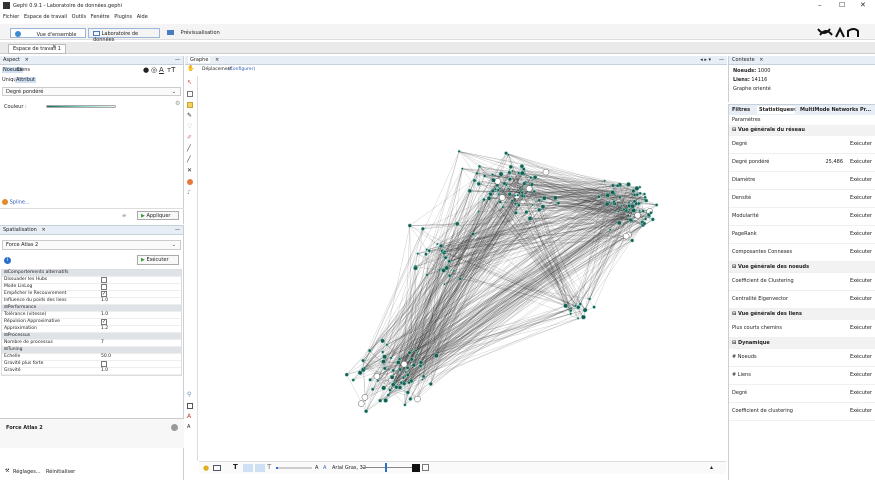 This screenshot has width=875, height=484. Describe the element at coordinates (776, 110) in the screenshot. I see `tab-statistiques: Statistiques` at that location.